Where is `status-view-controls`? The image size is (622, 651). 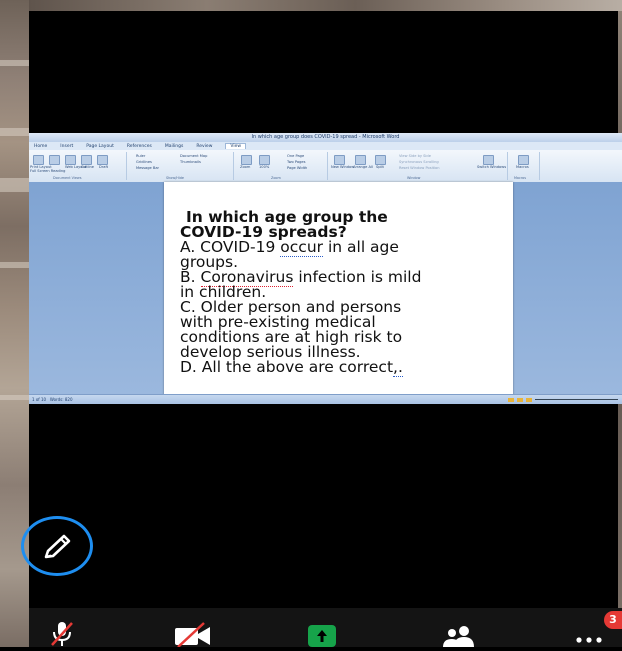
status-view-controls is located at coordinates (563, 399).